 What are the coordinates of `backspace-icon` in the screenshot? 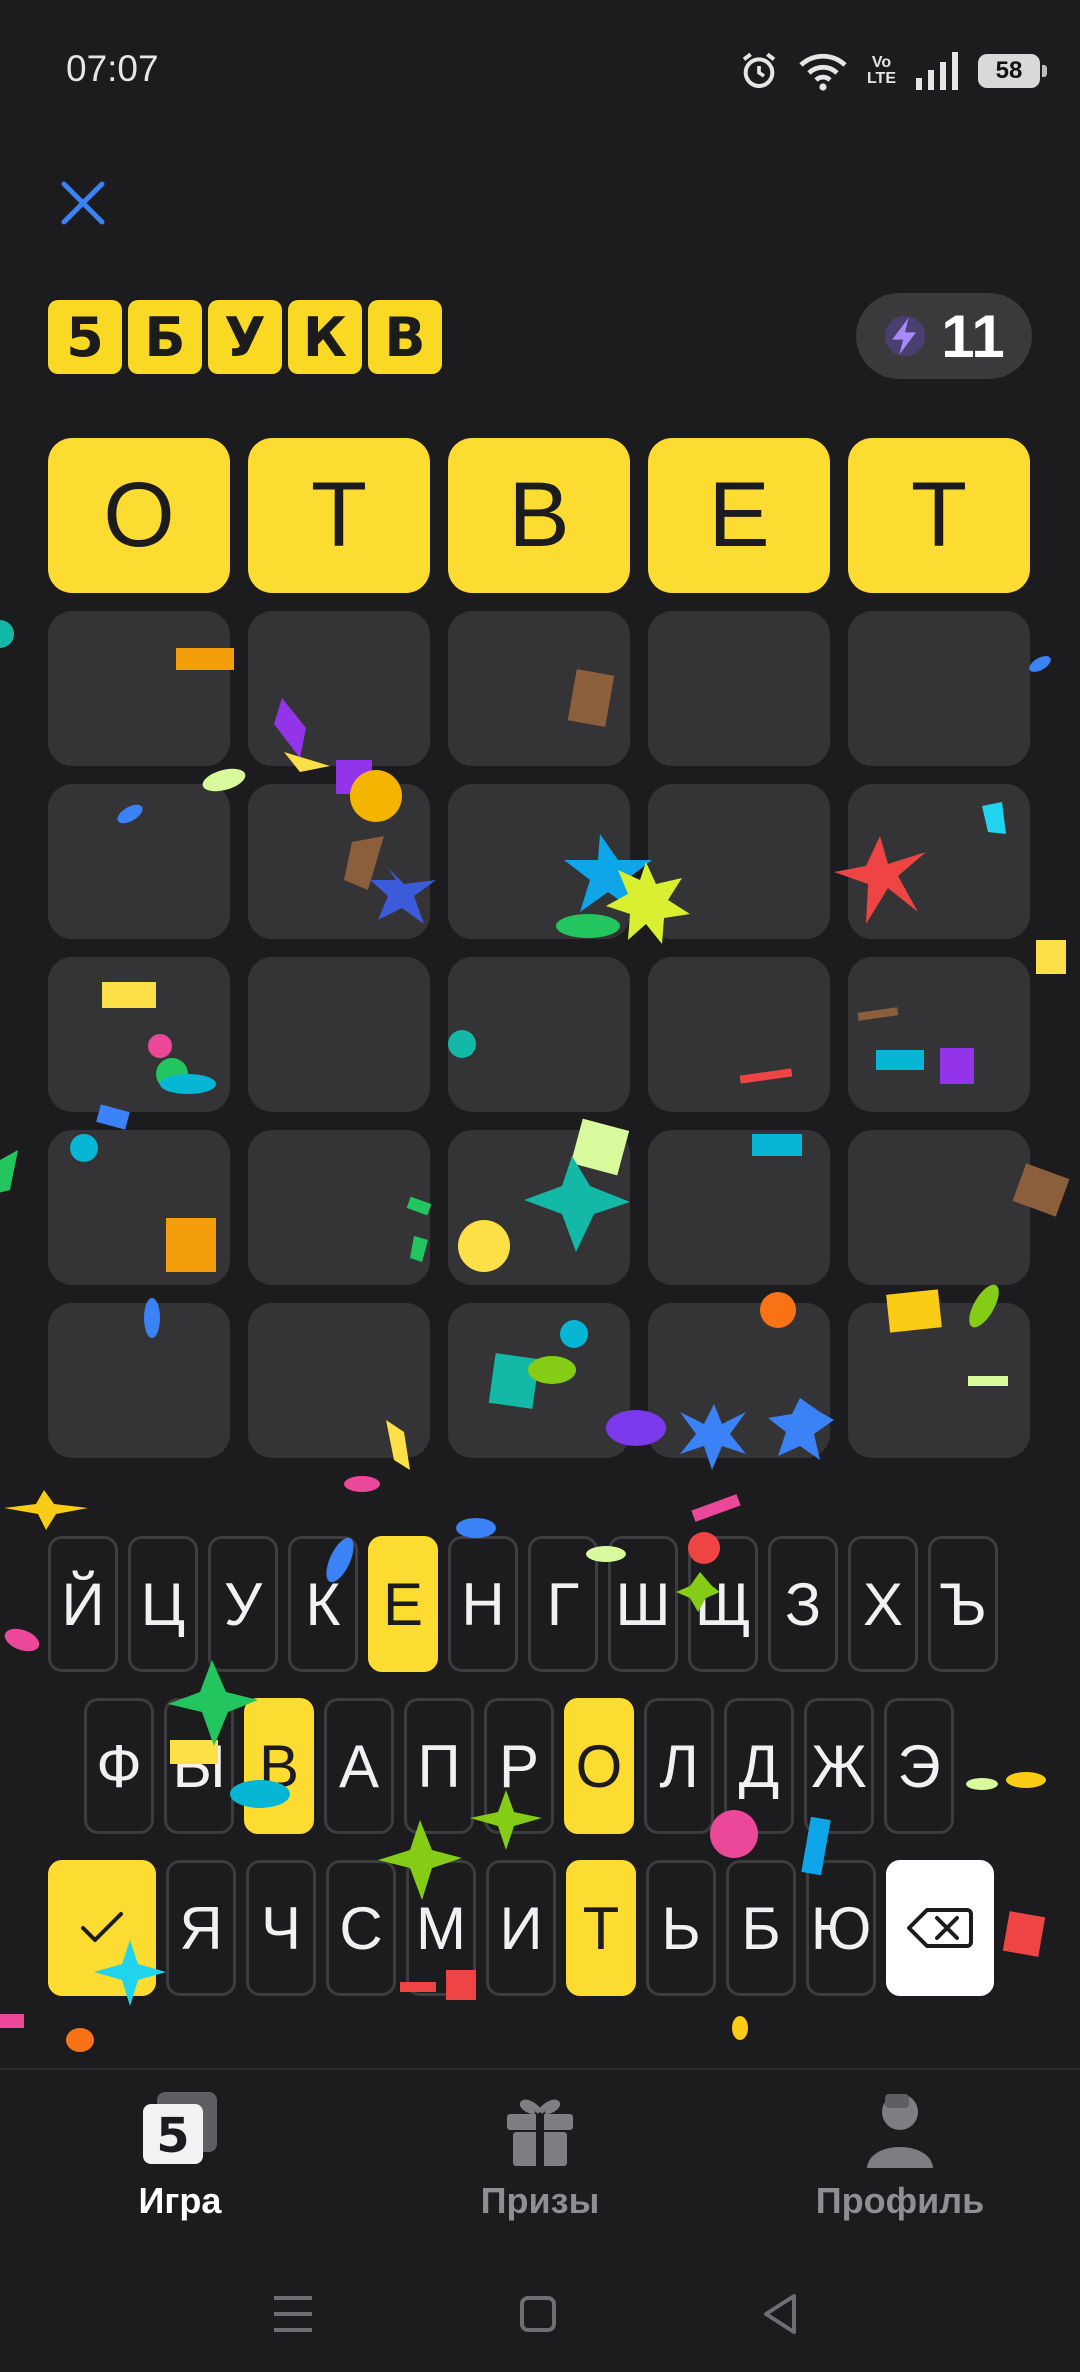 It's located at (940, 1928).